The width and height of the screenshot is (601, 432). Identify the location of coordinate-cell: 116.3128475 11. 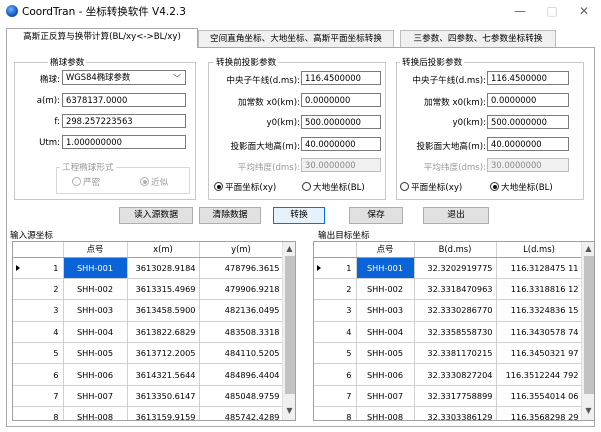
(539, 268).